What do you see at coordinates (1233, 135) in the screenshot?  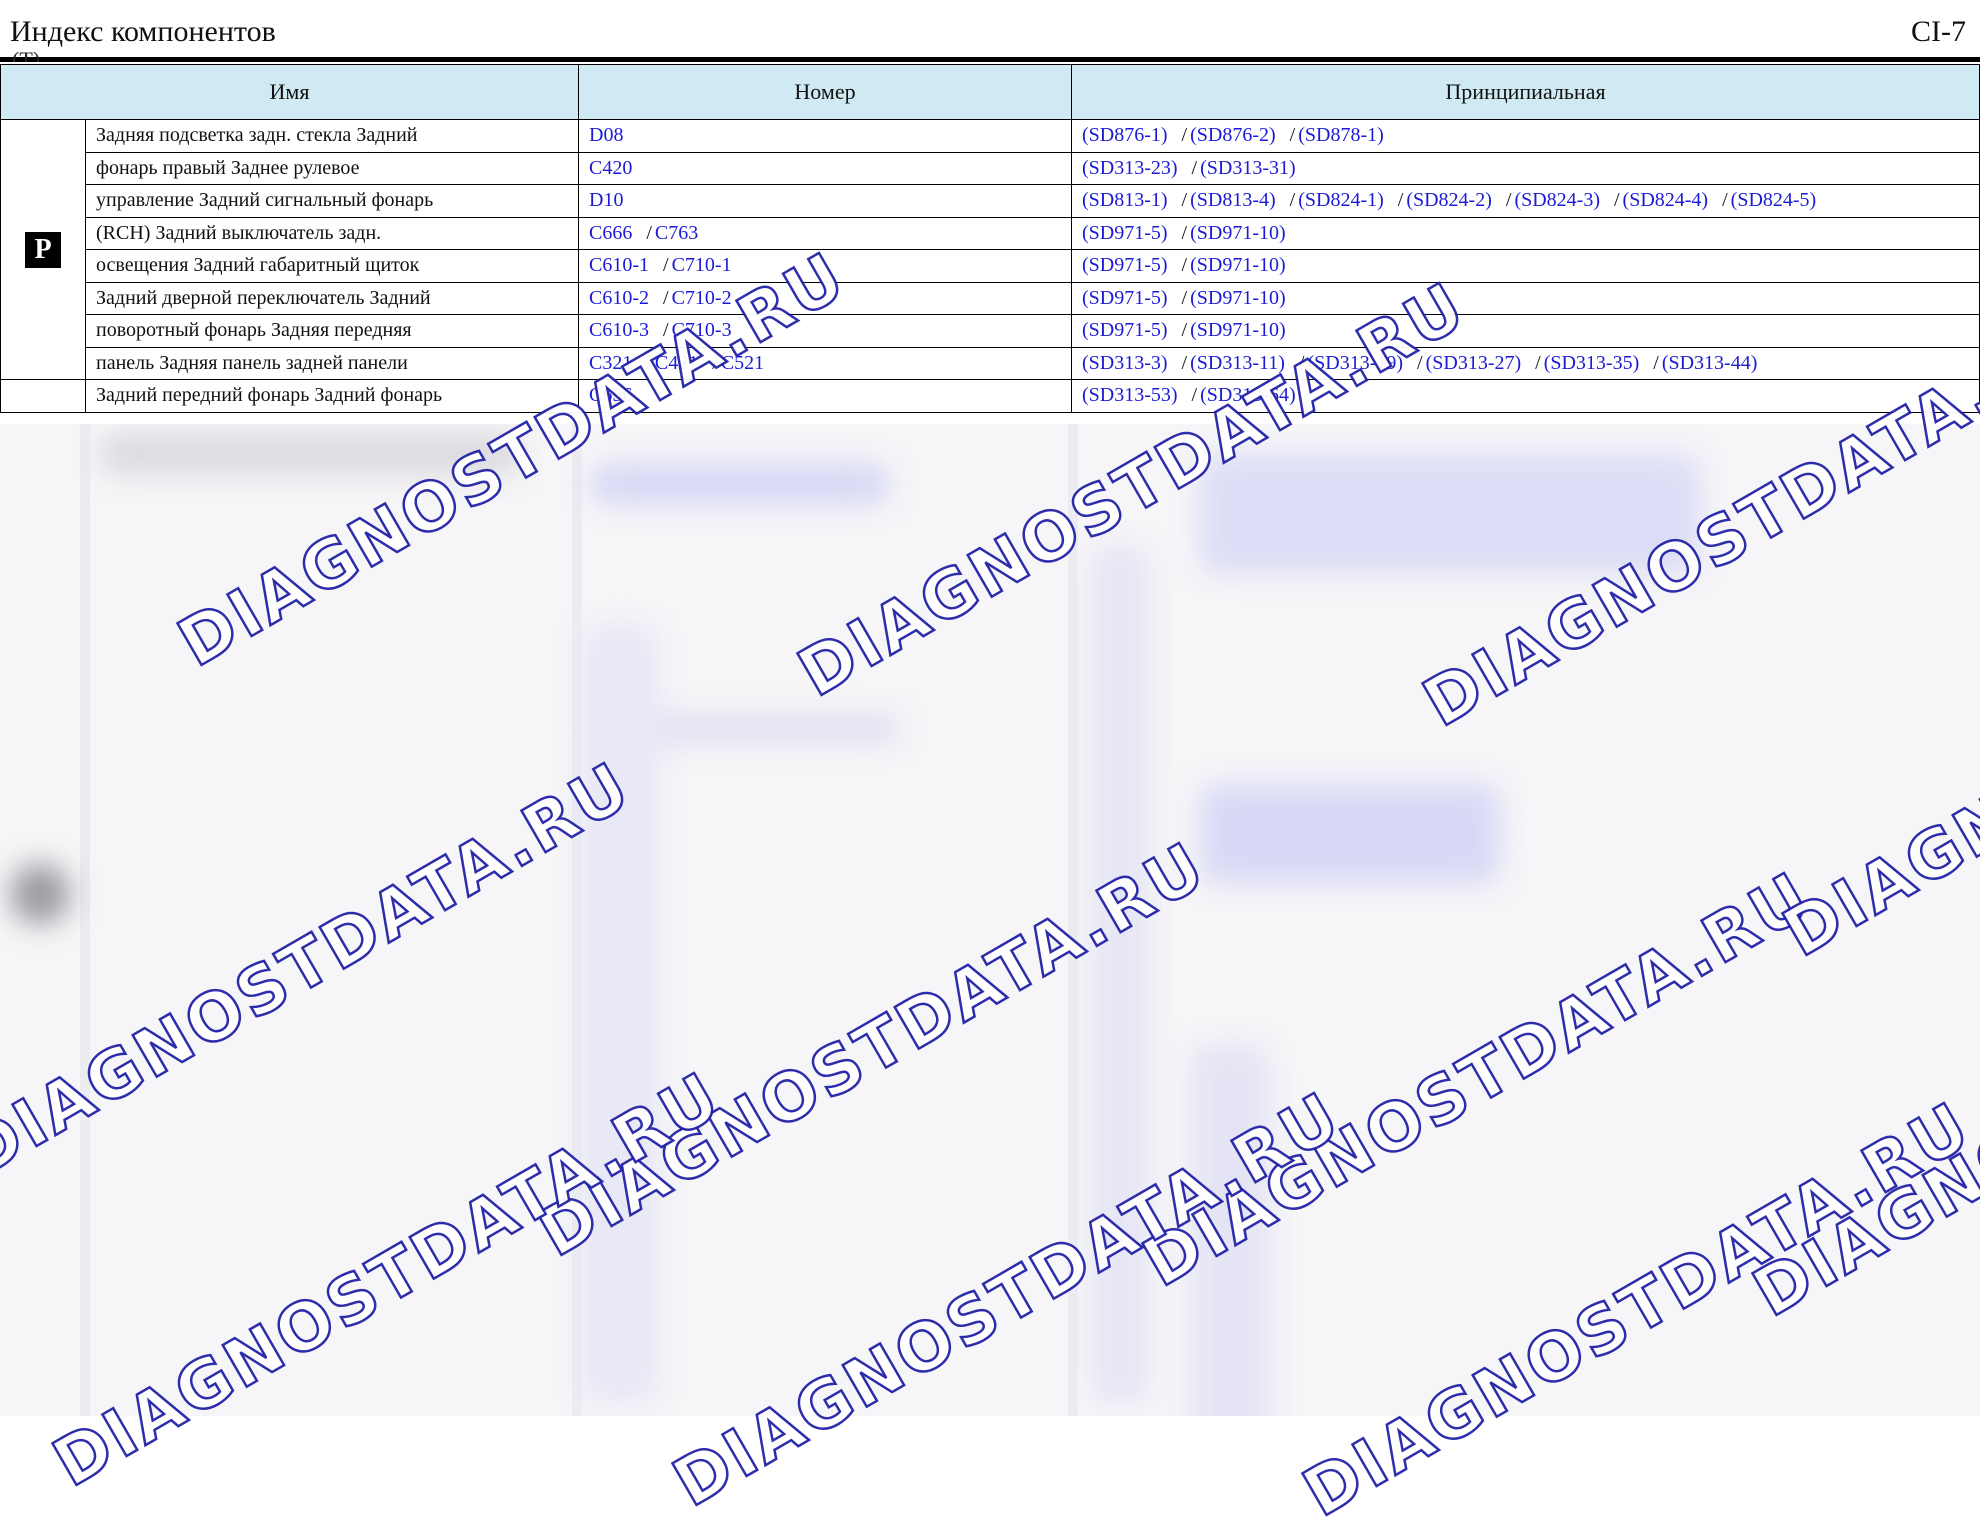 I see `diagram-link: (SD876-2)` at bounding box center [1233, 135].